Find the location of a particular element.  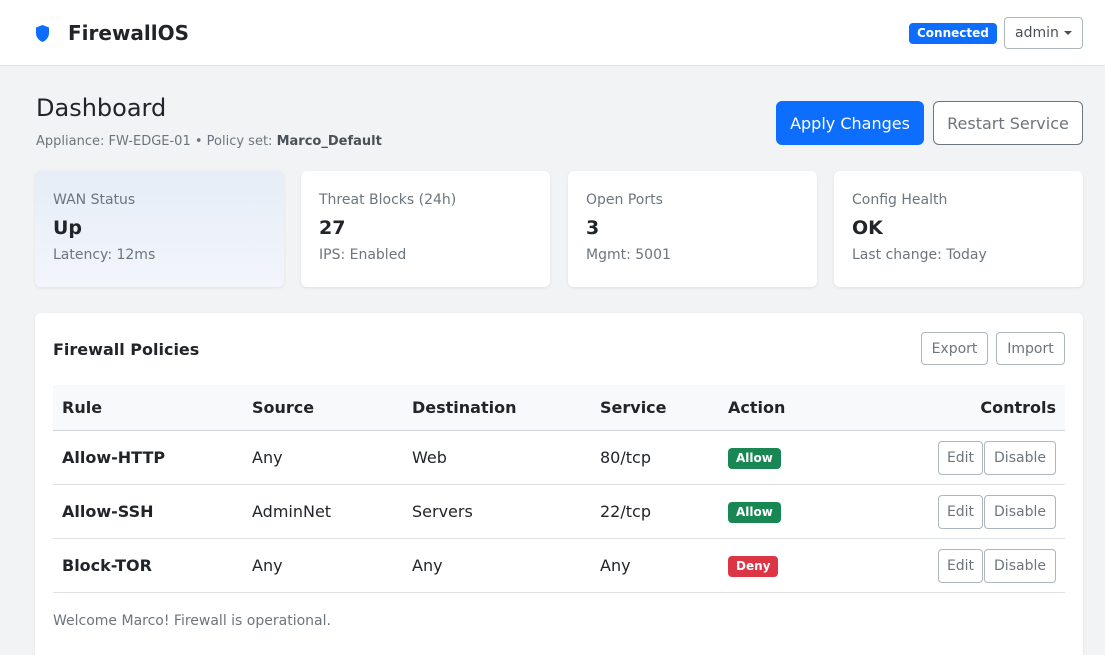

page-title: Dashboard is located at coordinates (101, 108).